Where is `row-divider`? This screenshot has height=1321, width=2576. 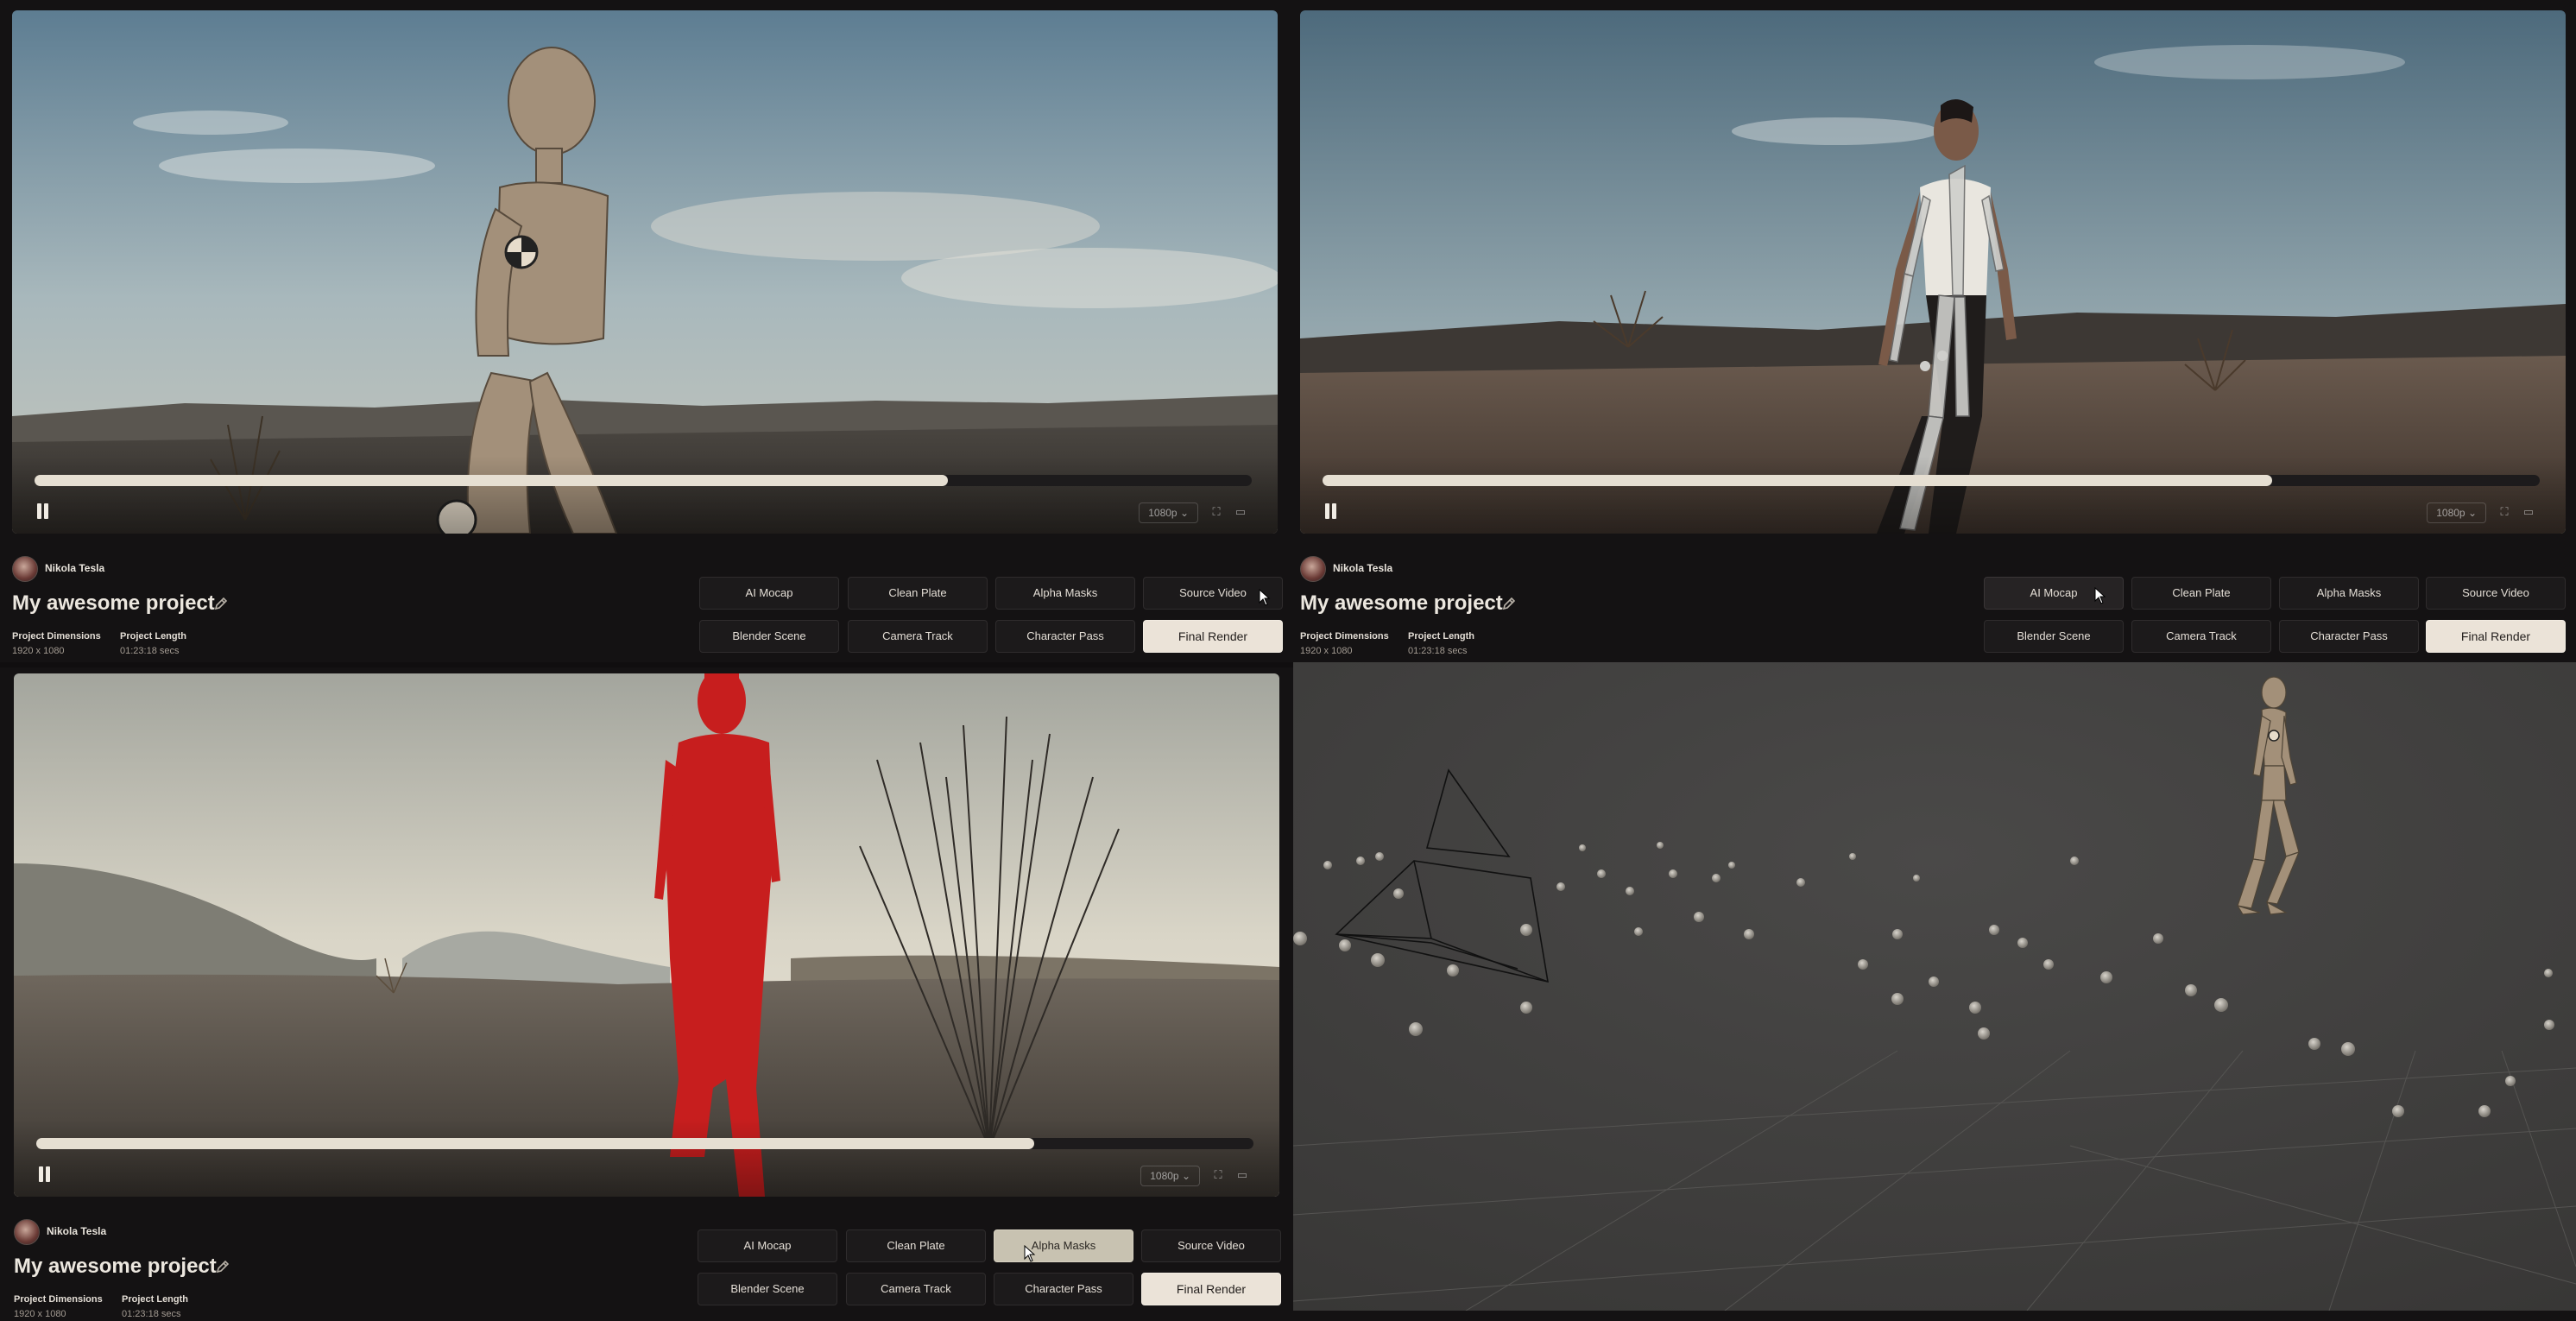
row-divider is located at coordinates (647, 665).